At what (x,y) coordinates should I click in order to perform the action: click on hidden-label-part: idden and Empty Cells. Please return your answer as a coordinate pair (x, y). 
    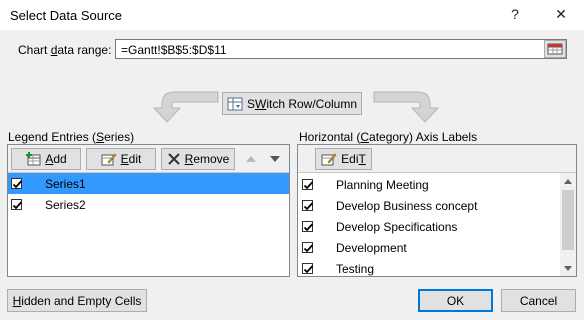
    Looking at the image, I should click on (81, 300).